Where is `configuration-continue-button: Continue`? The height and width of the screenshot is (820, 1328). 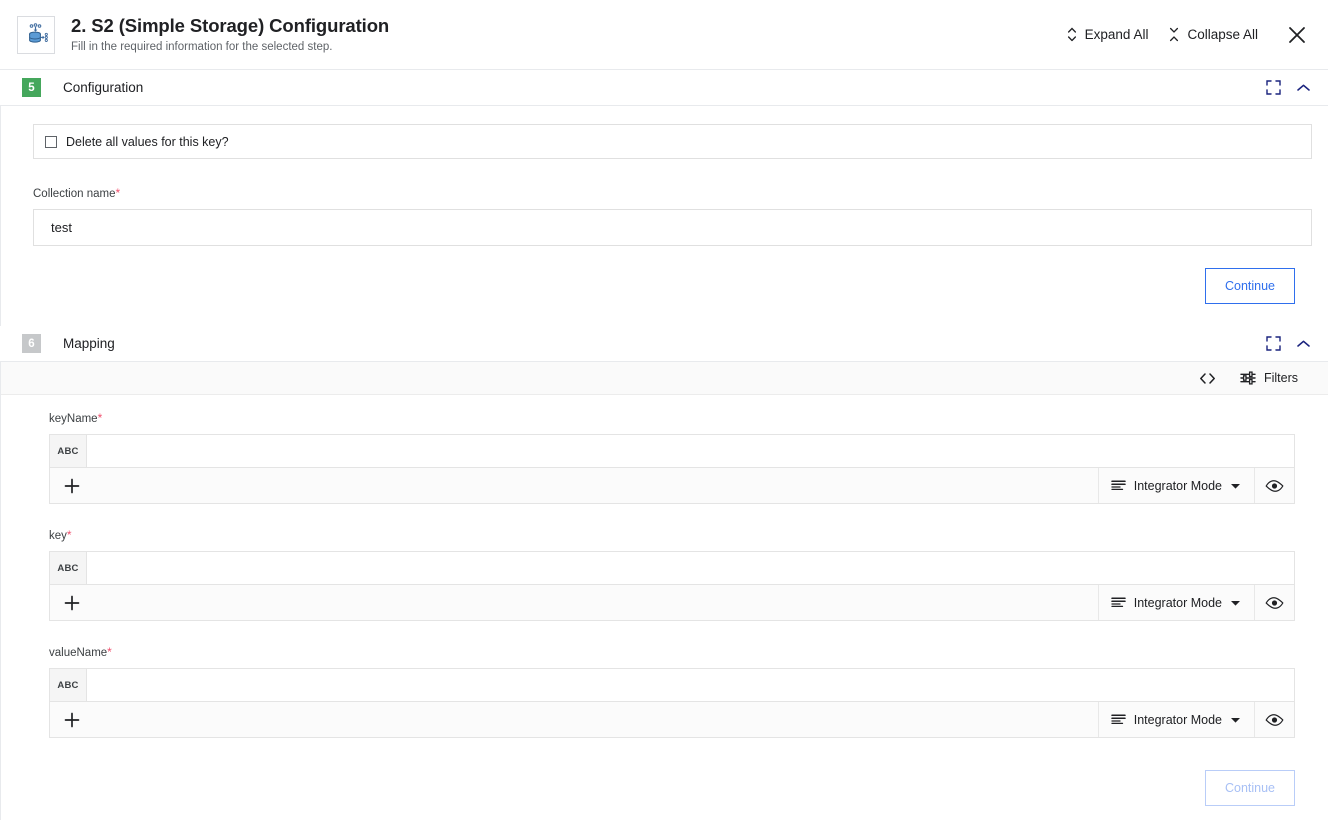 configuration-continue-button: Continue is located at coordinates (1250, 286).